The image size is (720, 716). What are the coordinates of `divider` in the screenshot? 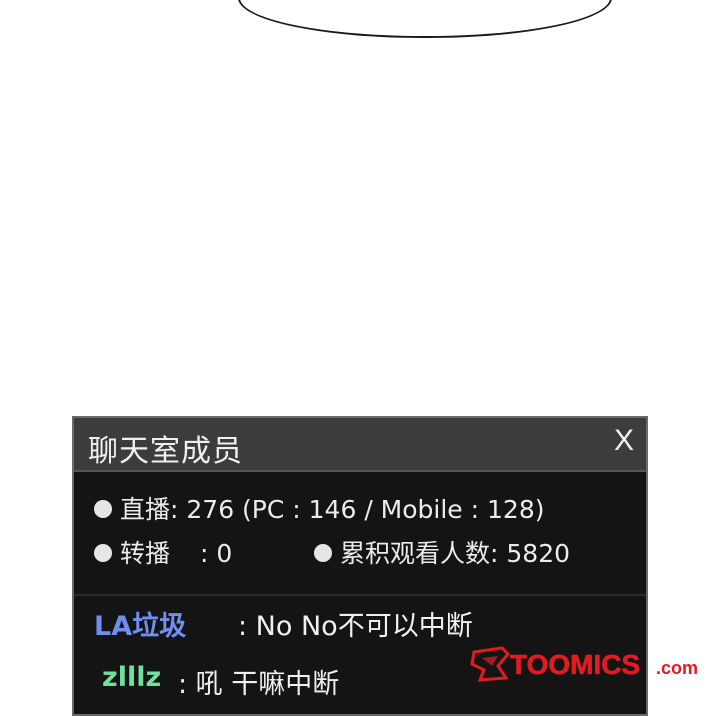 It's located at (360, 595).